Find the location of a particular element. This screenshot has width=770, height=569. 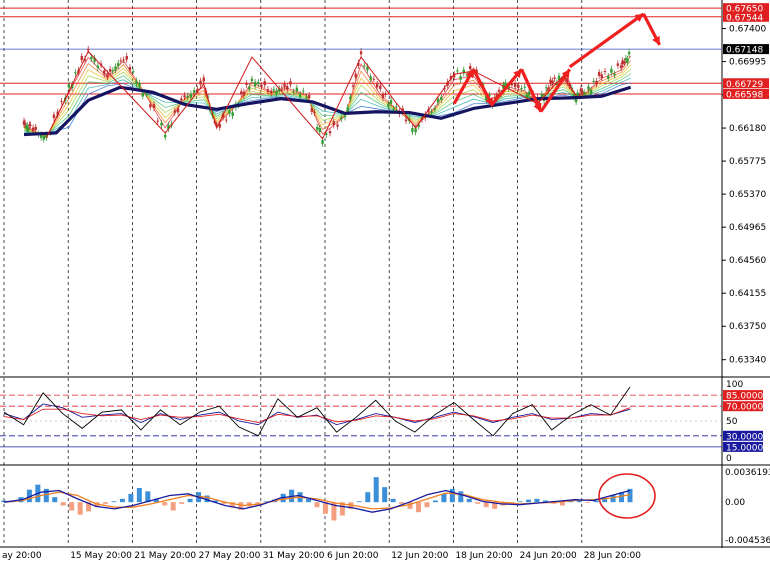

price-level-label: 0.66729 is located at coordinates (744, 85).